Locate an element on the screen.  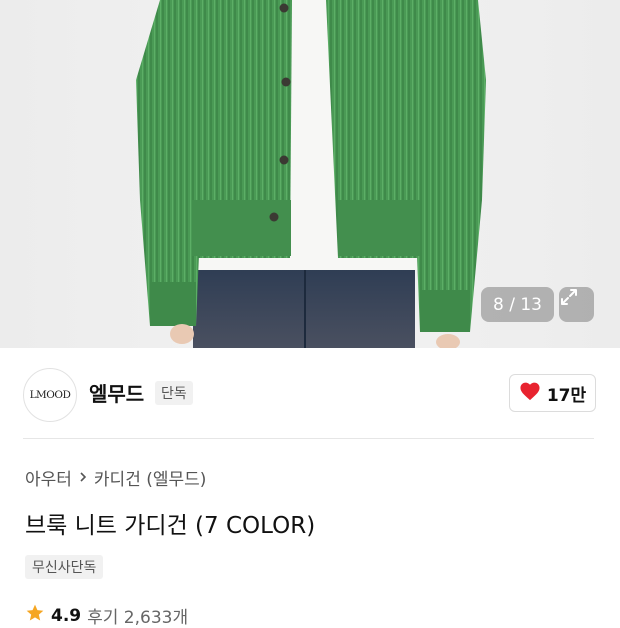
breadcrumb: 아우터 카디건 (엘무드) is located at coordinates (115, 477).